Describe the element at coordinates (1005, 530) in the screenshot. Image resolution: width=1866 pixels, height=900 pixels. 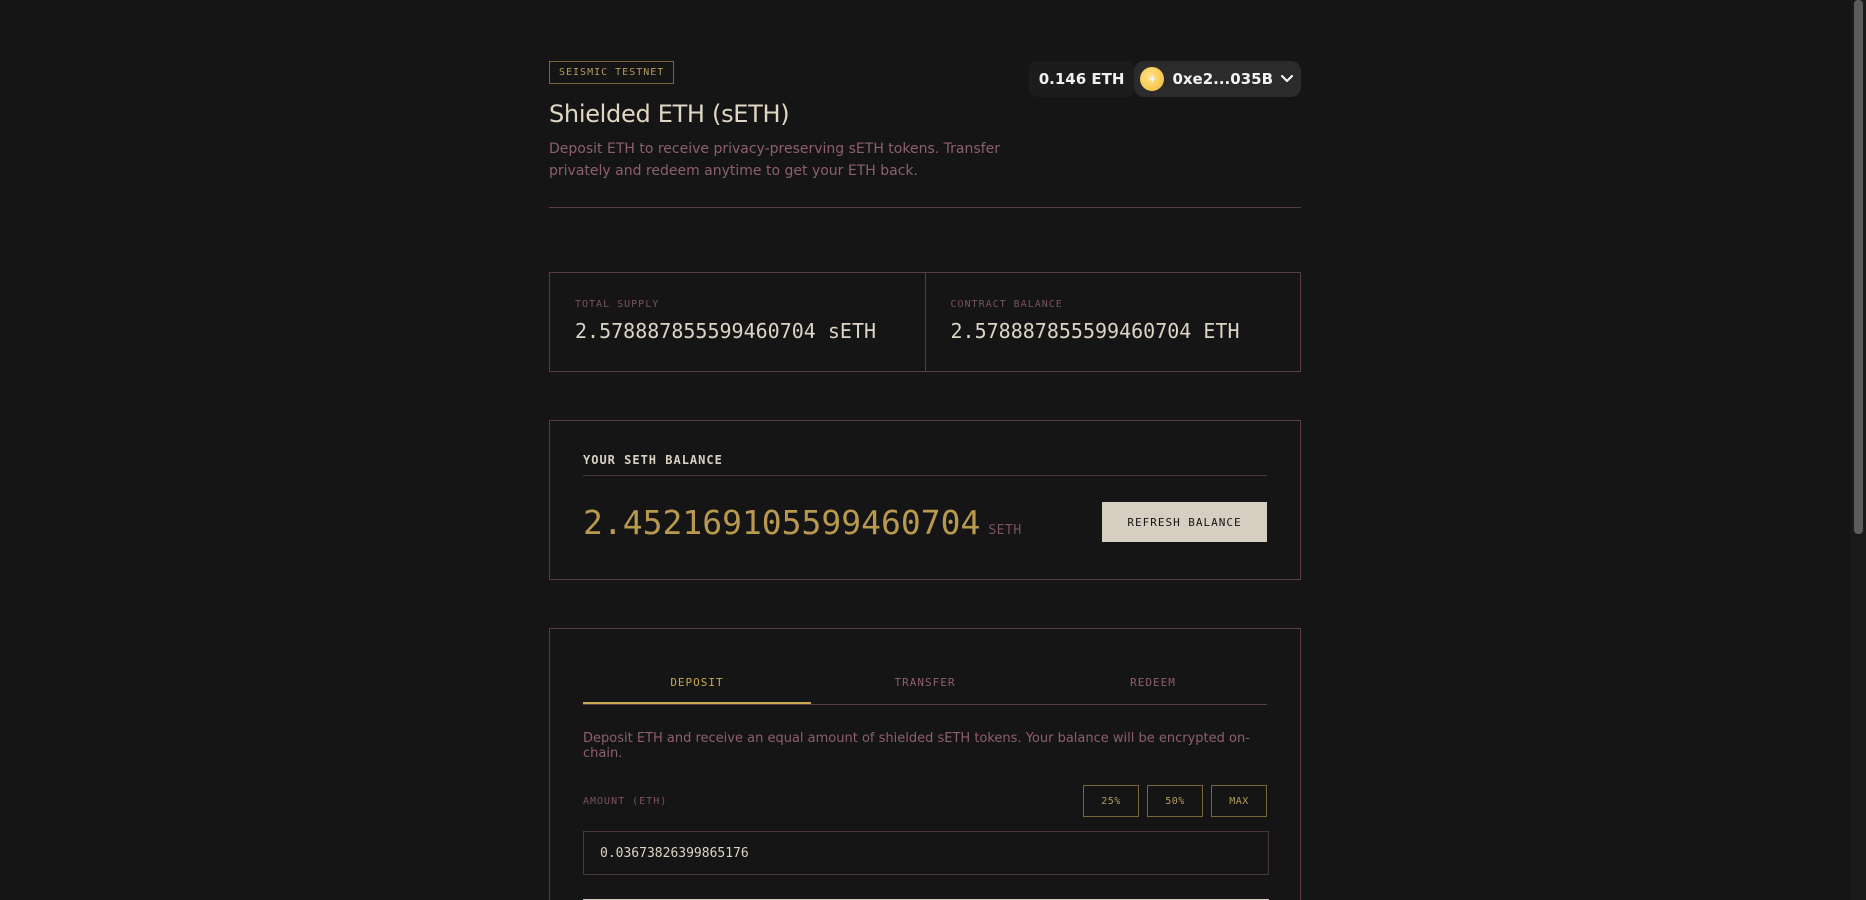
I see `seth-balance-unit: SETH` at that location.